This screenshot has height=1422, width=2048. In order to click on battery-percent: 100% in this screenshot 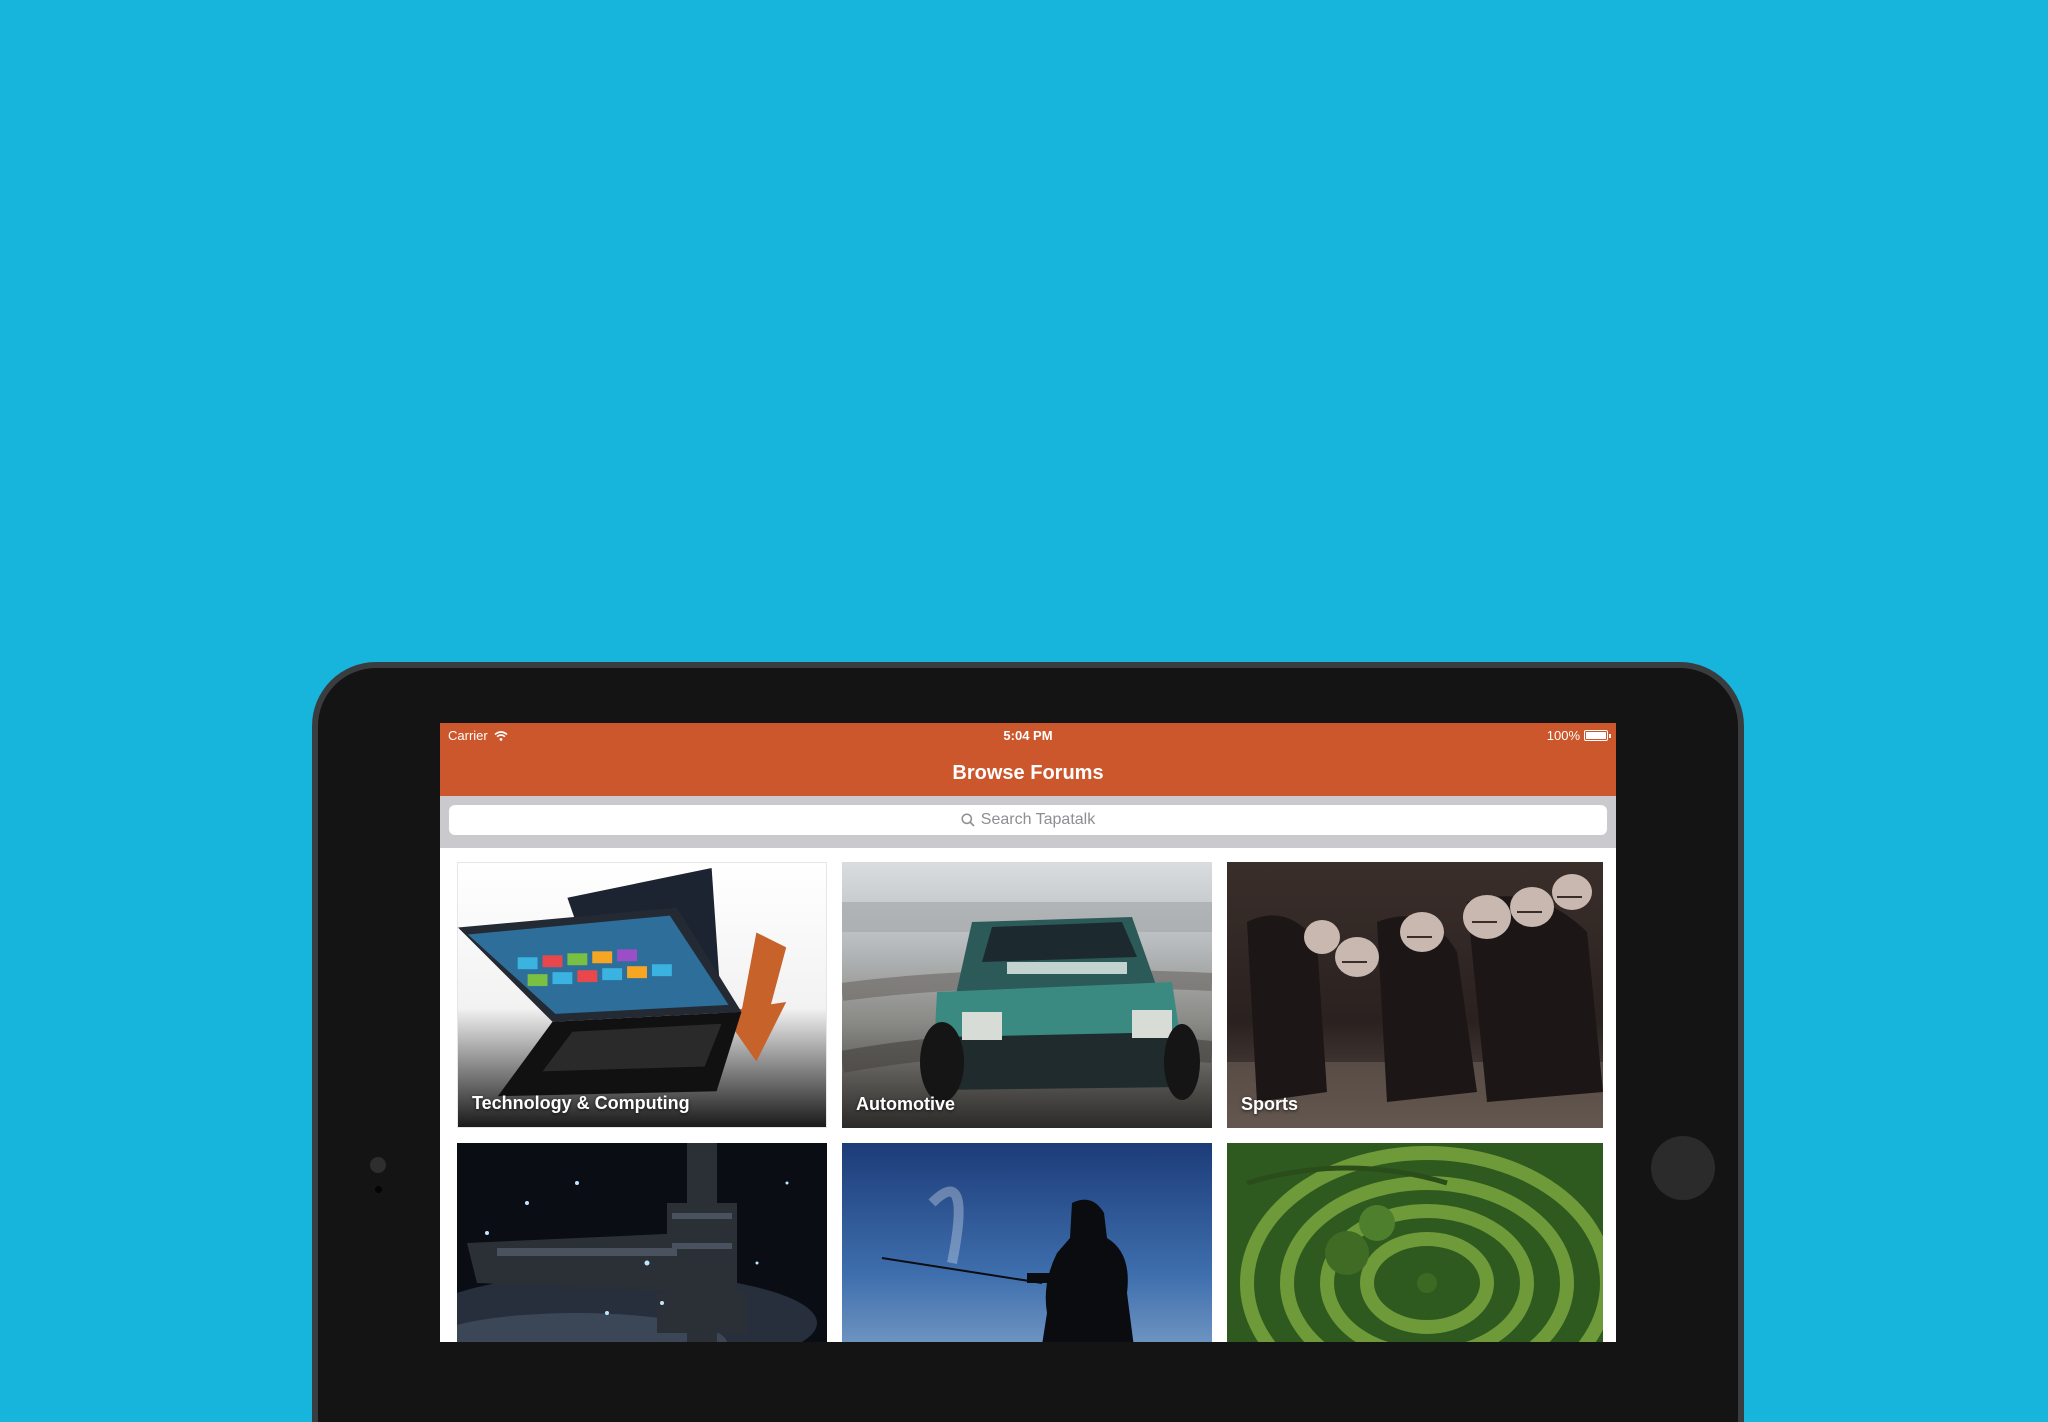, I will do `click(1563, 735)`.